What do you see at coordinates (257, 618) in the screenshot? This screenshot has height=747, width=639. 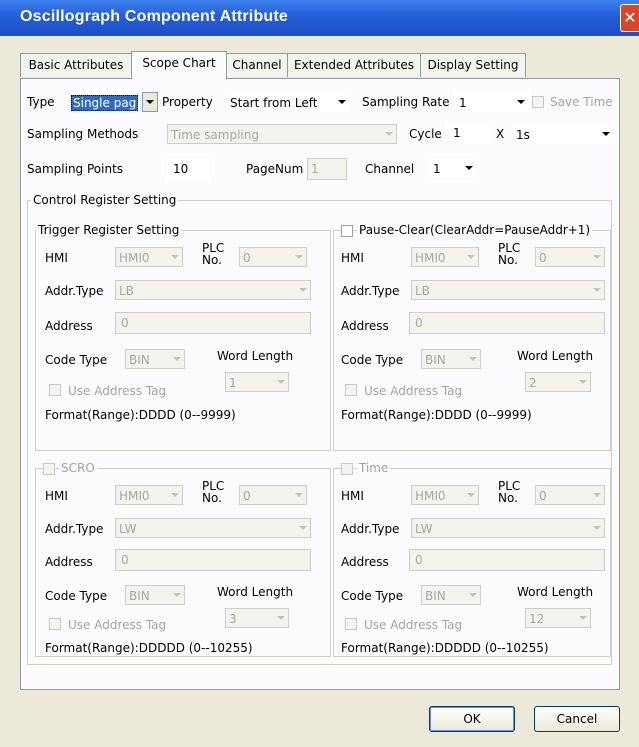 I see `word-length-select: 3` at bounding box center [257, 618].